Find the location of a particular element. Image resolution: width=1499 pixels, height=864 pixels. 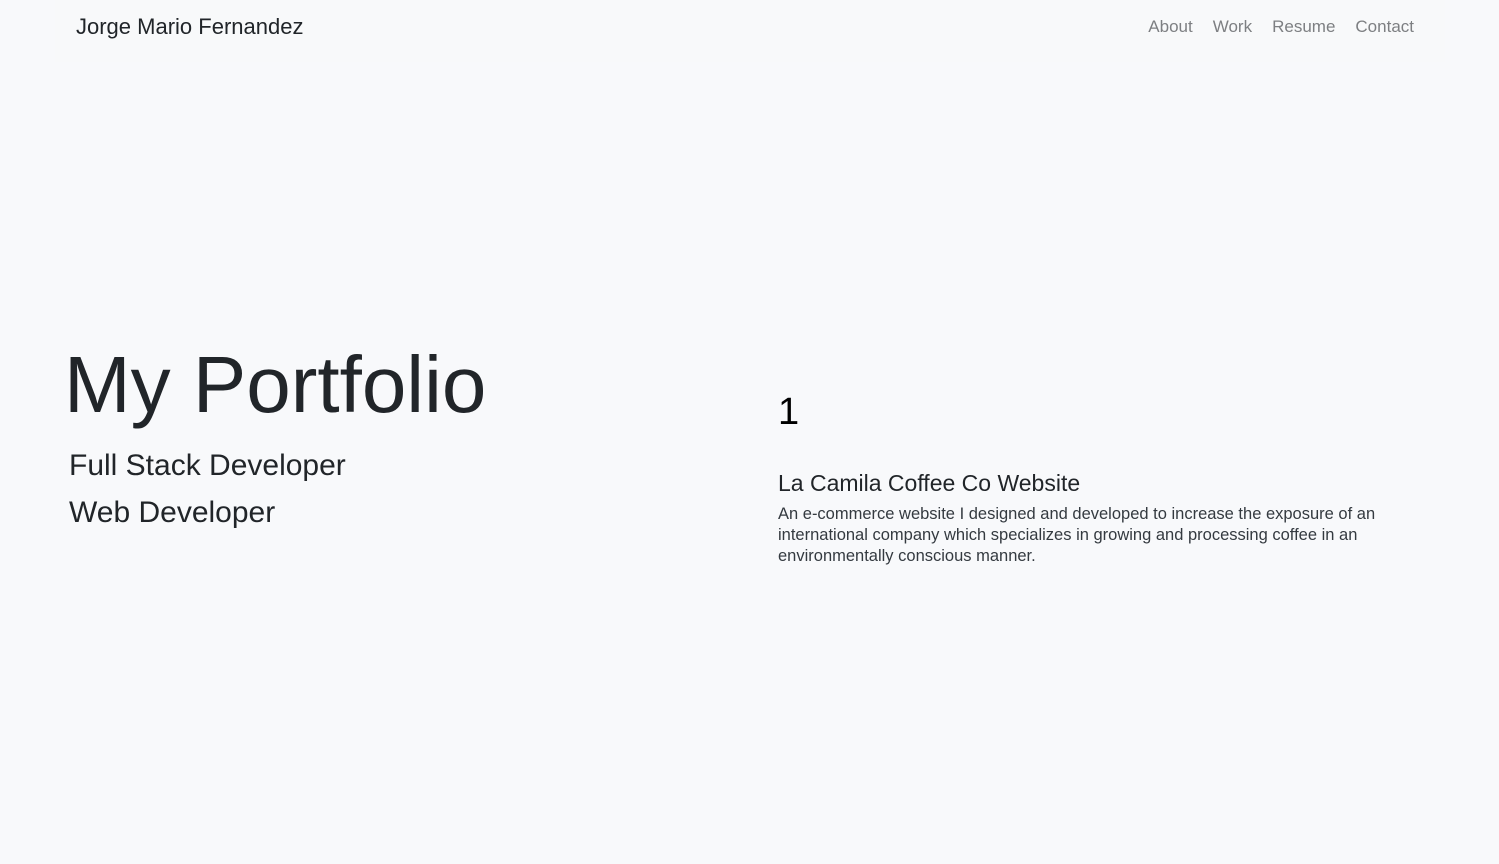

nav-links: About Work Resume Contact is located at coordinates (1281, 27).